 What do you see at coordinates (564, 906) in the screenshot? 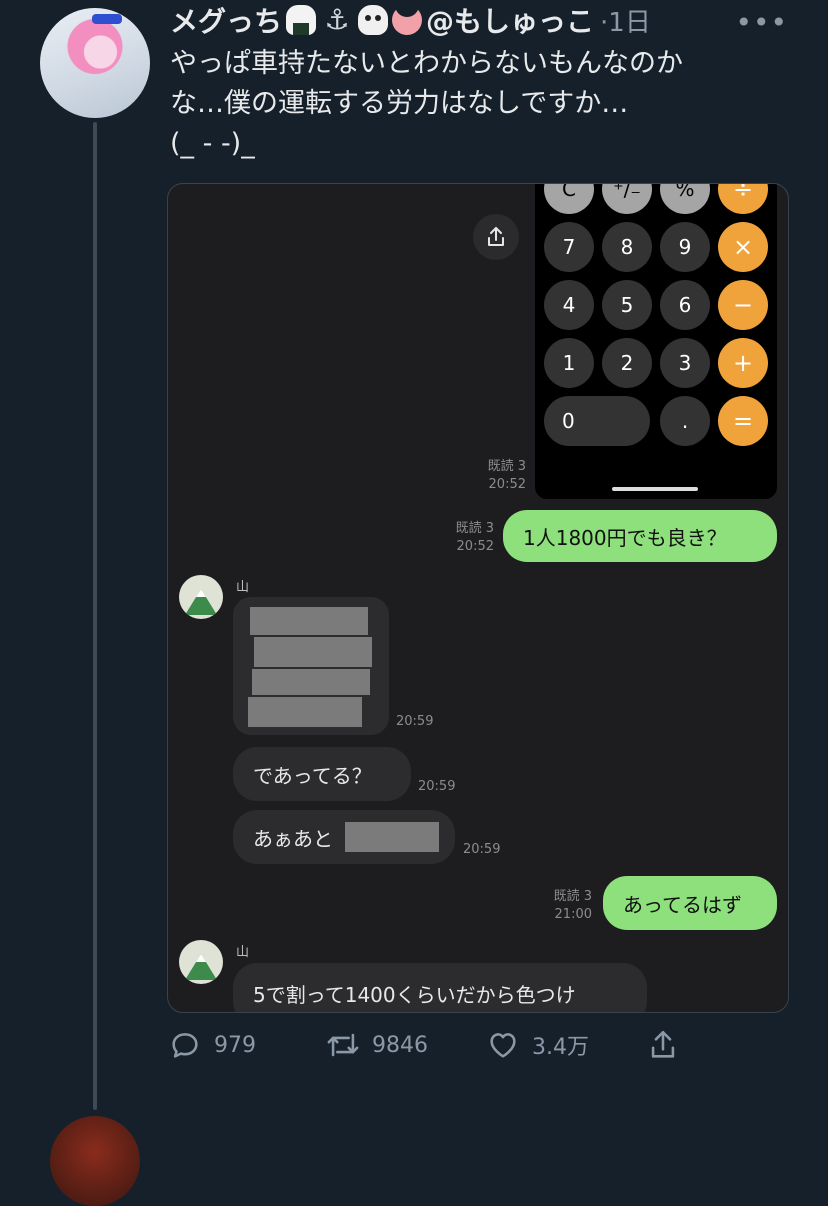
I see `m4-meta: 既読 3 21:00` at bounding box center [564, 906].